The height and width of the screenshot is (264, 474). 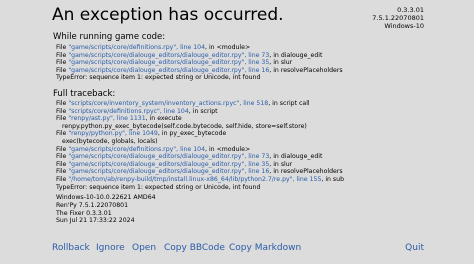 I want to click on traceback-location: , in sub, so click(x=333, y=179).